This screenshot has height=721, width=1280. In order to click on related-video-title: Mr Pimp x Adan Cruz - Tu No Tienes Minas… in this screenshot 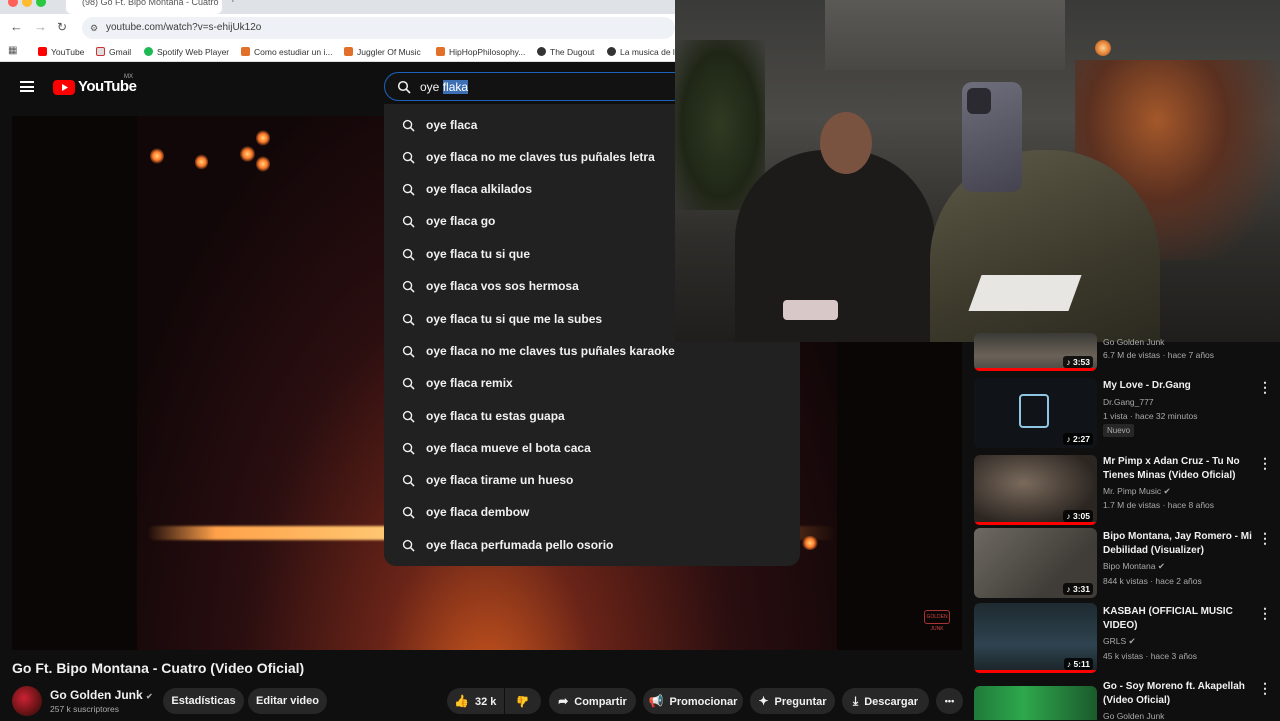, I will do `click(1178, 469)`.